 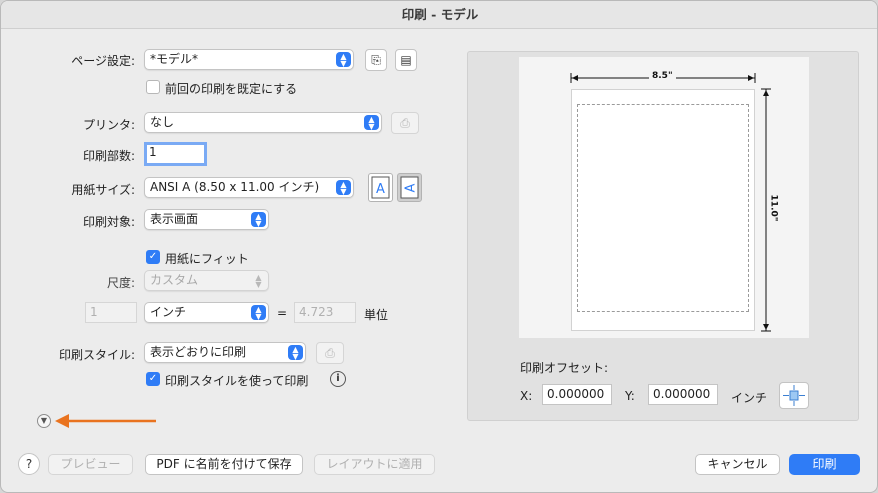 What do you see at coordinates (824, 464) in the screenshot?
I see `print-button: 印刷` at bounding box center [824, 464].